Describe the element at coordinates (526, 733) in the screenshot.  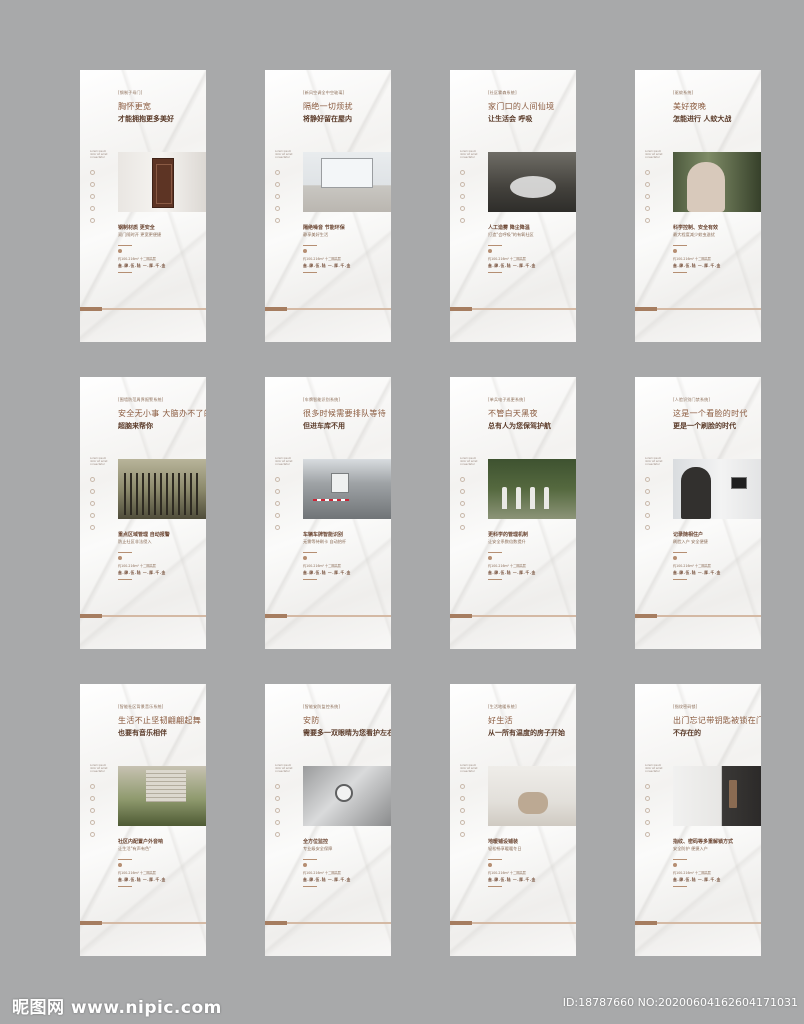
I see `poster-subheadline: 从一所有温度的房子开始` at that location.